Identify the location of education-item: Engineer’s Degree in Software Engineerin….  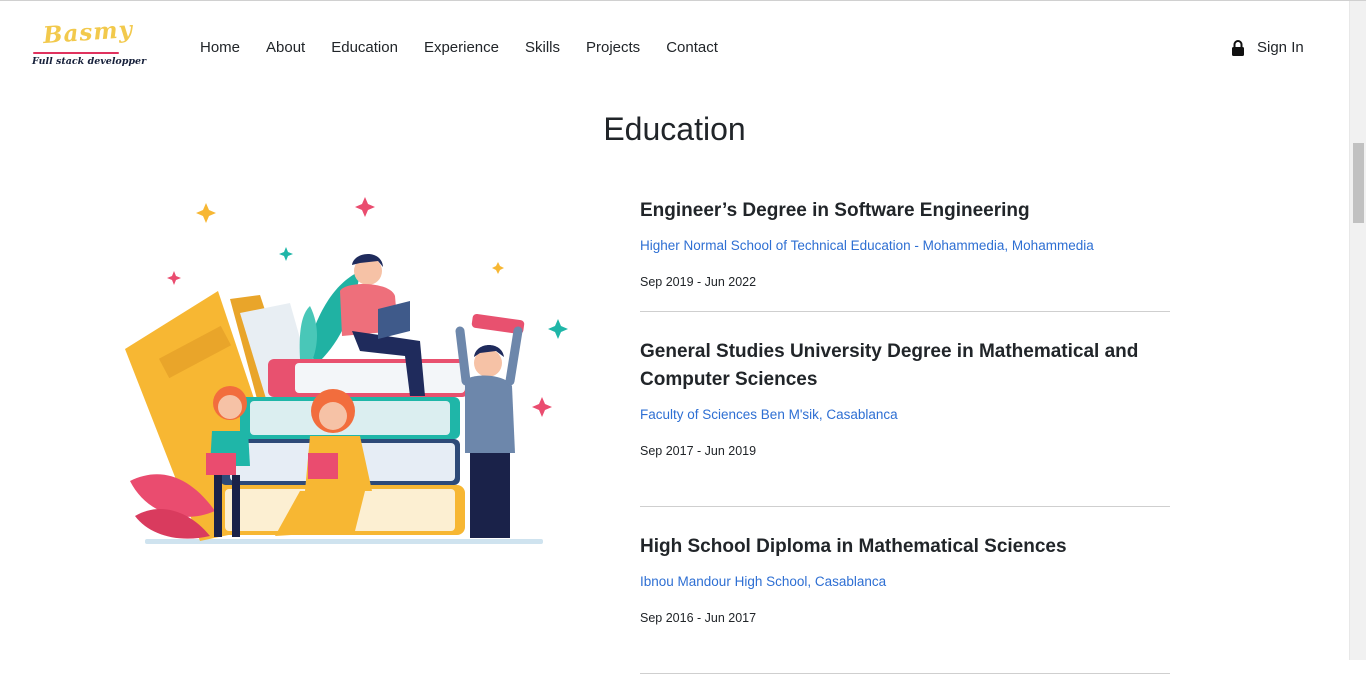
(905, 254).